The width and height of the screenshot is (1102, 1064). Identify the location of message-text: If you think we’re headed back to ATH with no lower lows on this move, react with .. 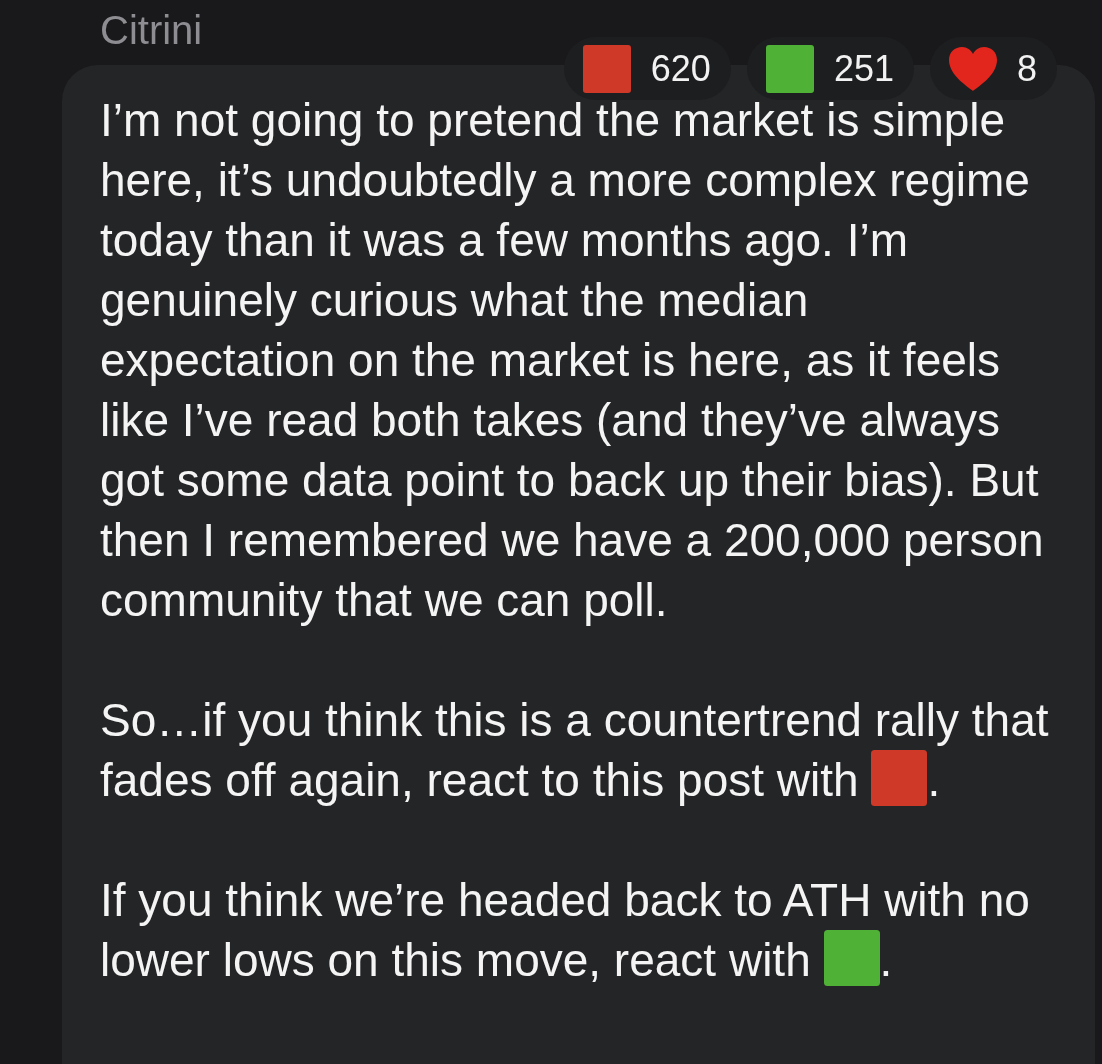
(565, 930).